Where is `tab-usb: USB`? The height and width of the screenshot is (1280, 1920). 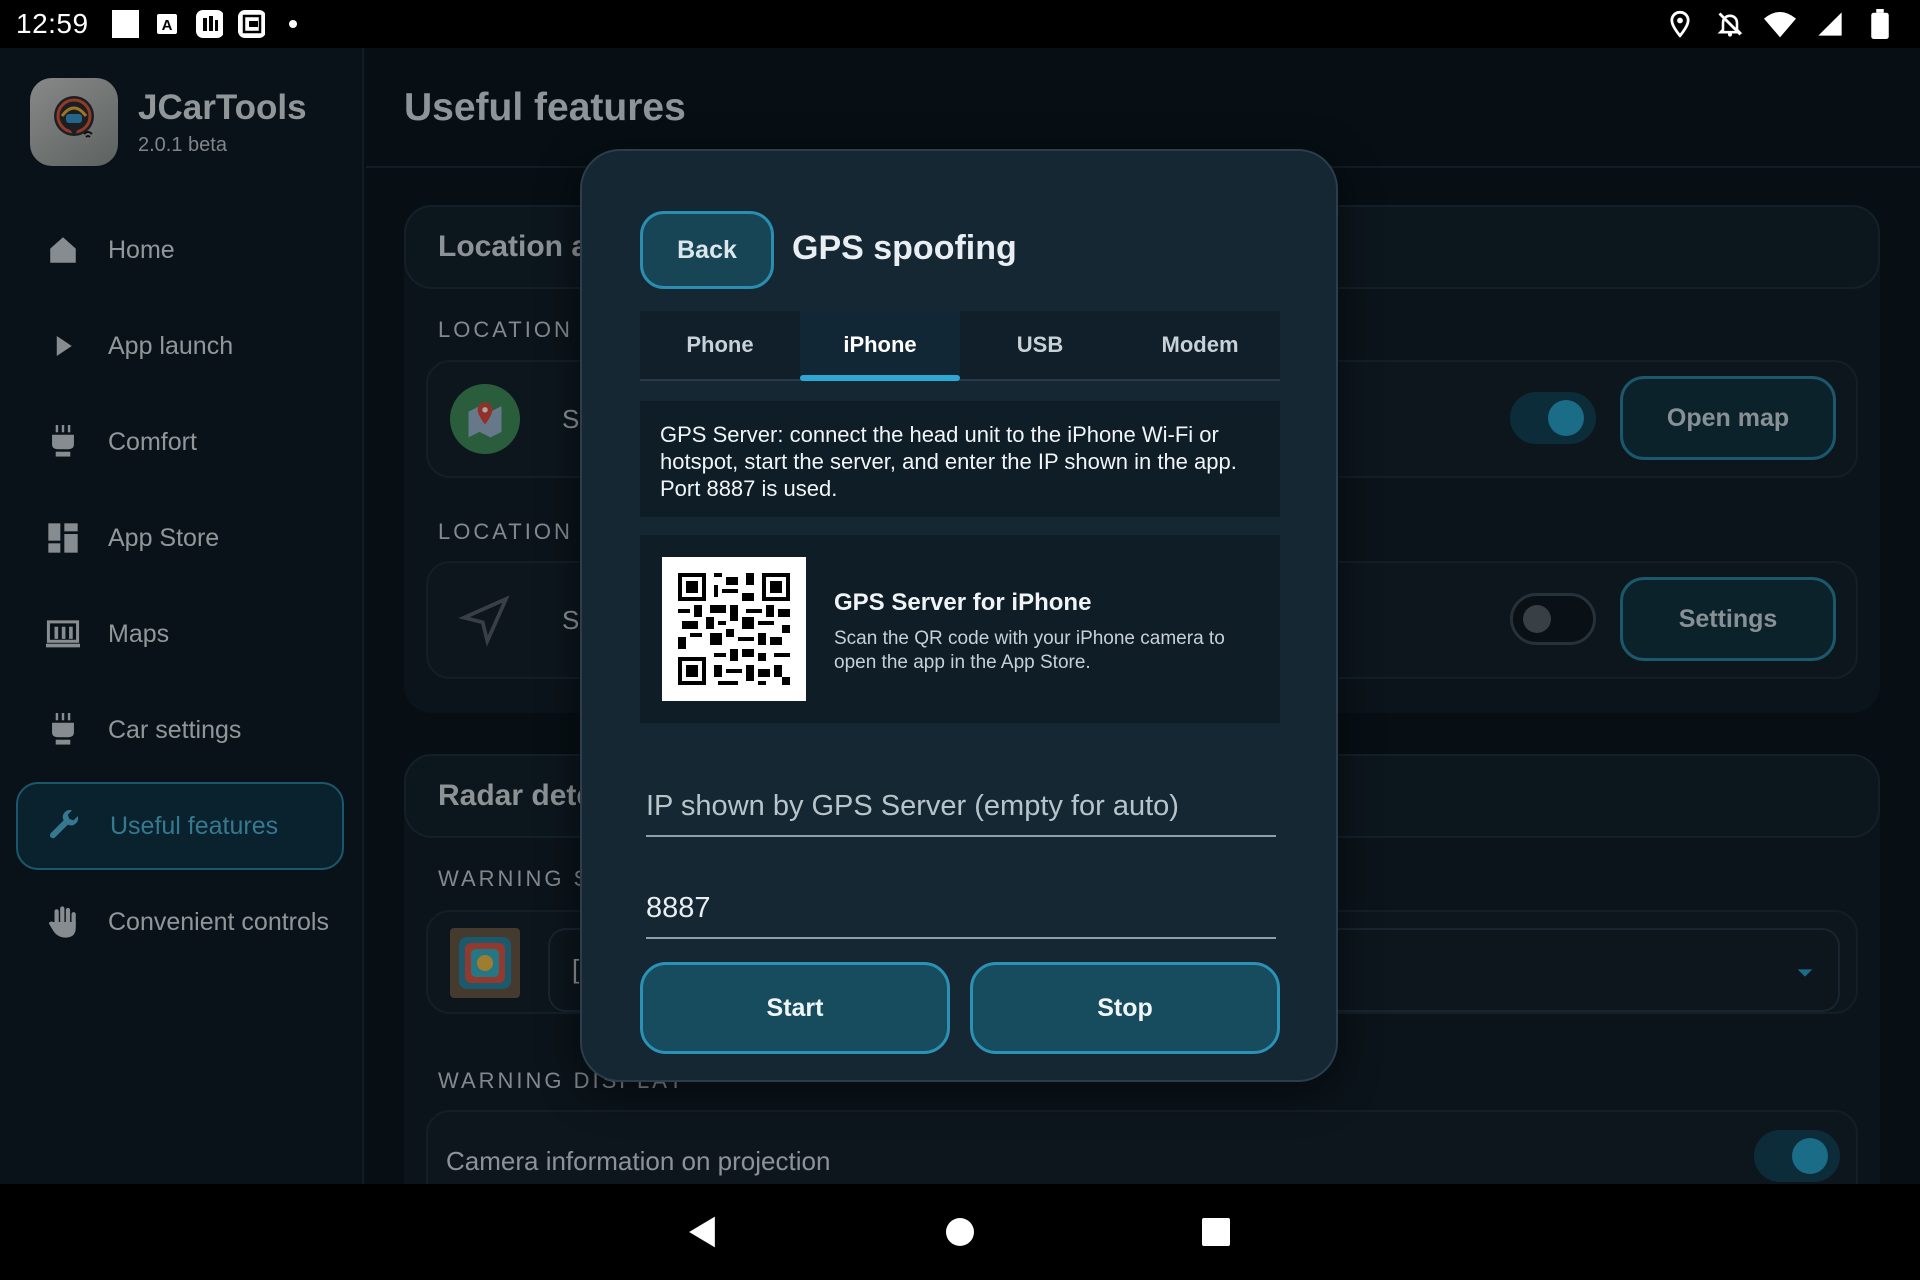 tab-usb: USB is located at coordinates (1040, 346).